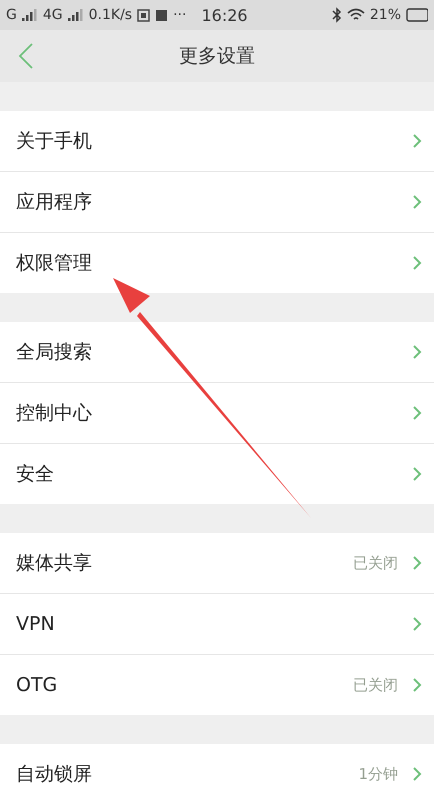  Describe the element at coordinates (385, 15) in the screenshot. I see `battery-label: 21%` at that location.